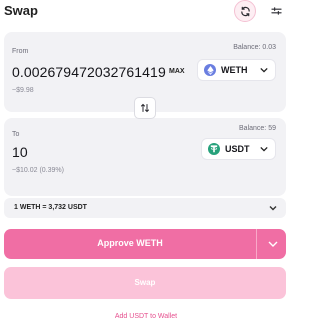  I want to click on from-token-selector: WETH, so click(236, 70).